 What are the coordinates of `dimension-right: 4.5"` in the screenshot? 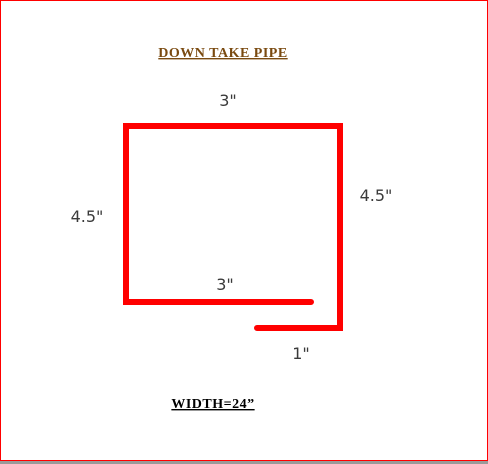 It's located at (376, 195).